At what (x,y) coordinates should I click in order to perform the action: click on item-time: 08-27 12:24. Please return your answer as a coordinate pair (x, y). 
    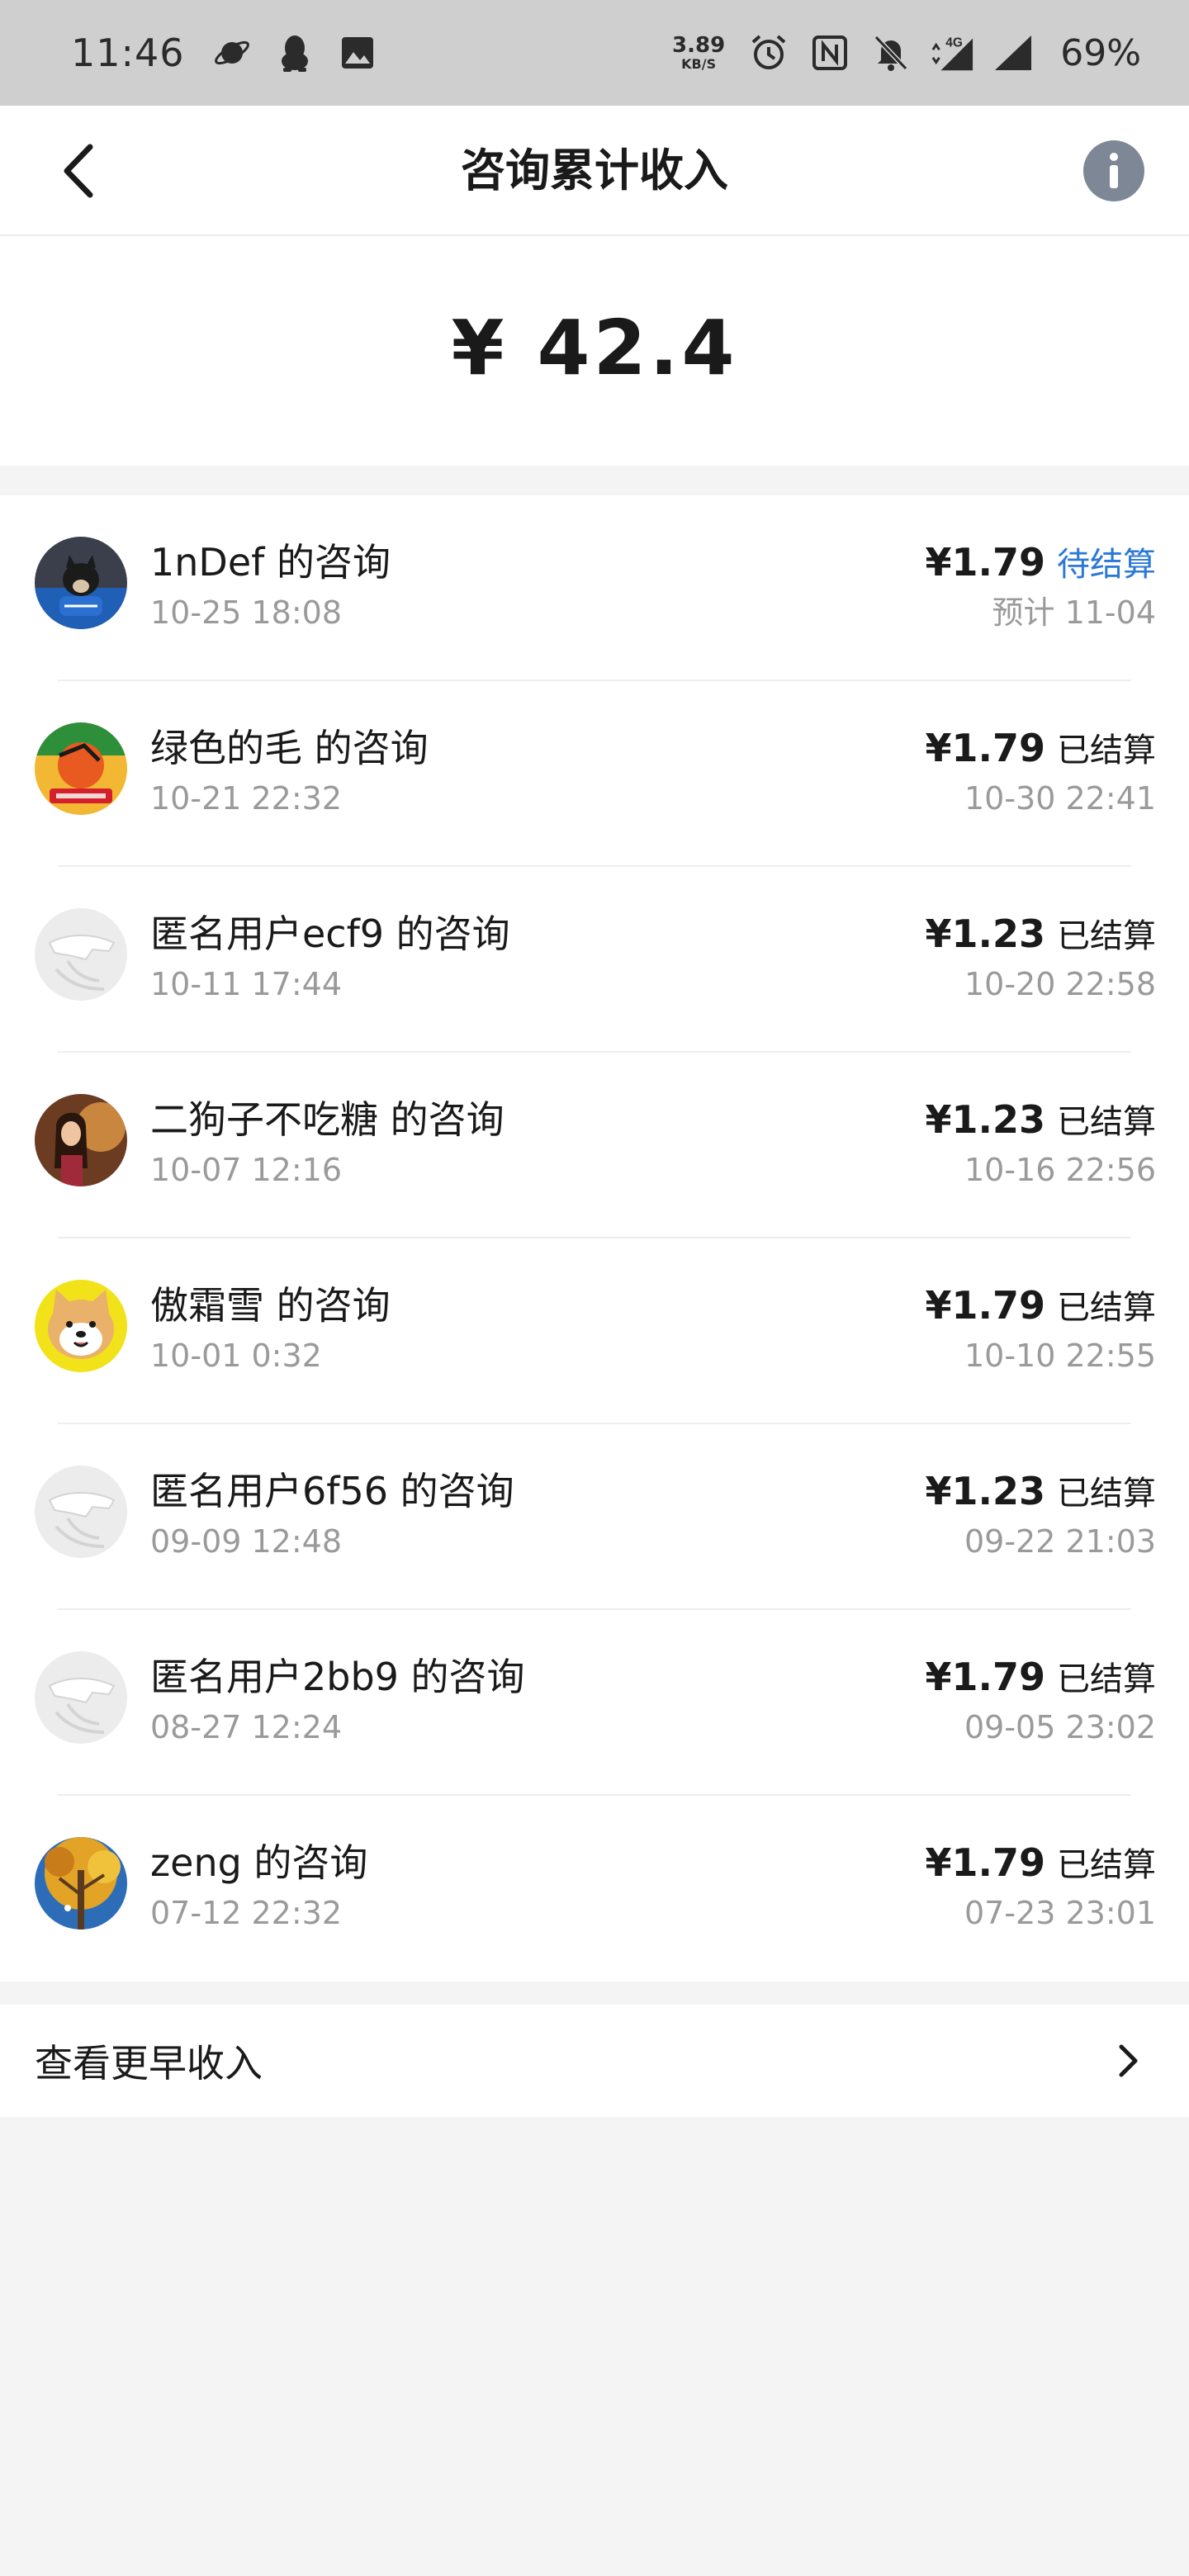
    Looking at the image, I should click on (246, 1727).